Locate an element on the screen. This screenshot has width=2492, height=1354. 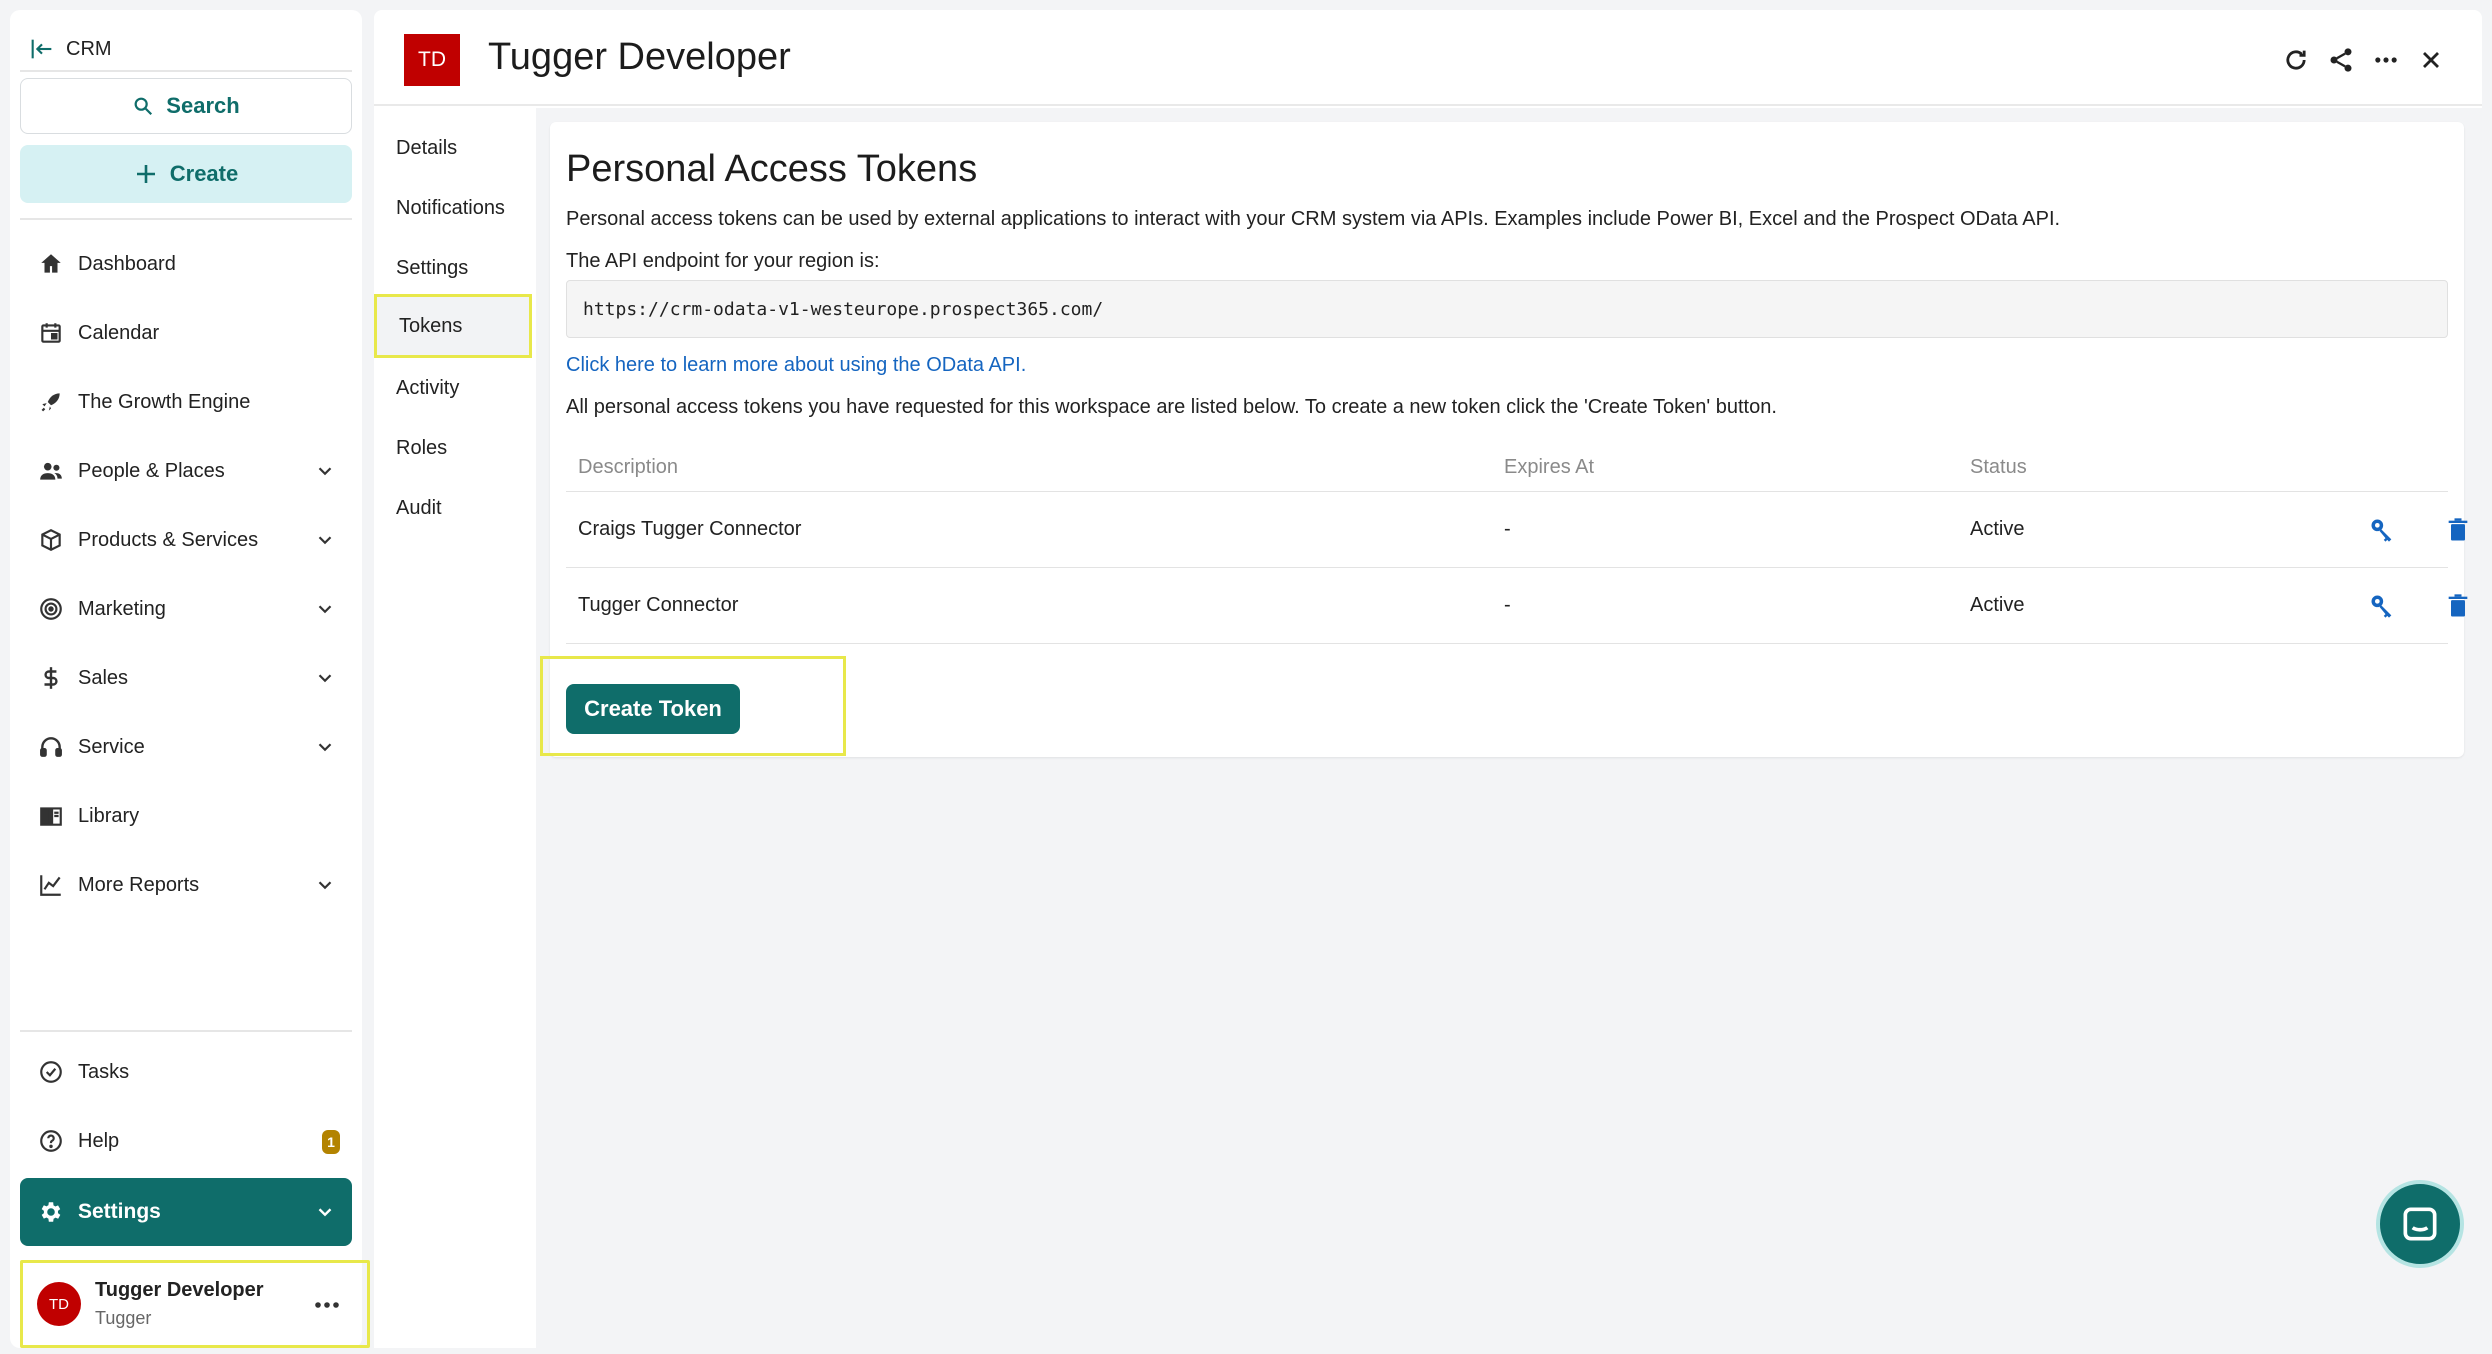
back-to-crm-link: CRM is located at coordinates (186, 50).